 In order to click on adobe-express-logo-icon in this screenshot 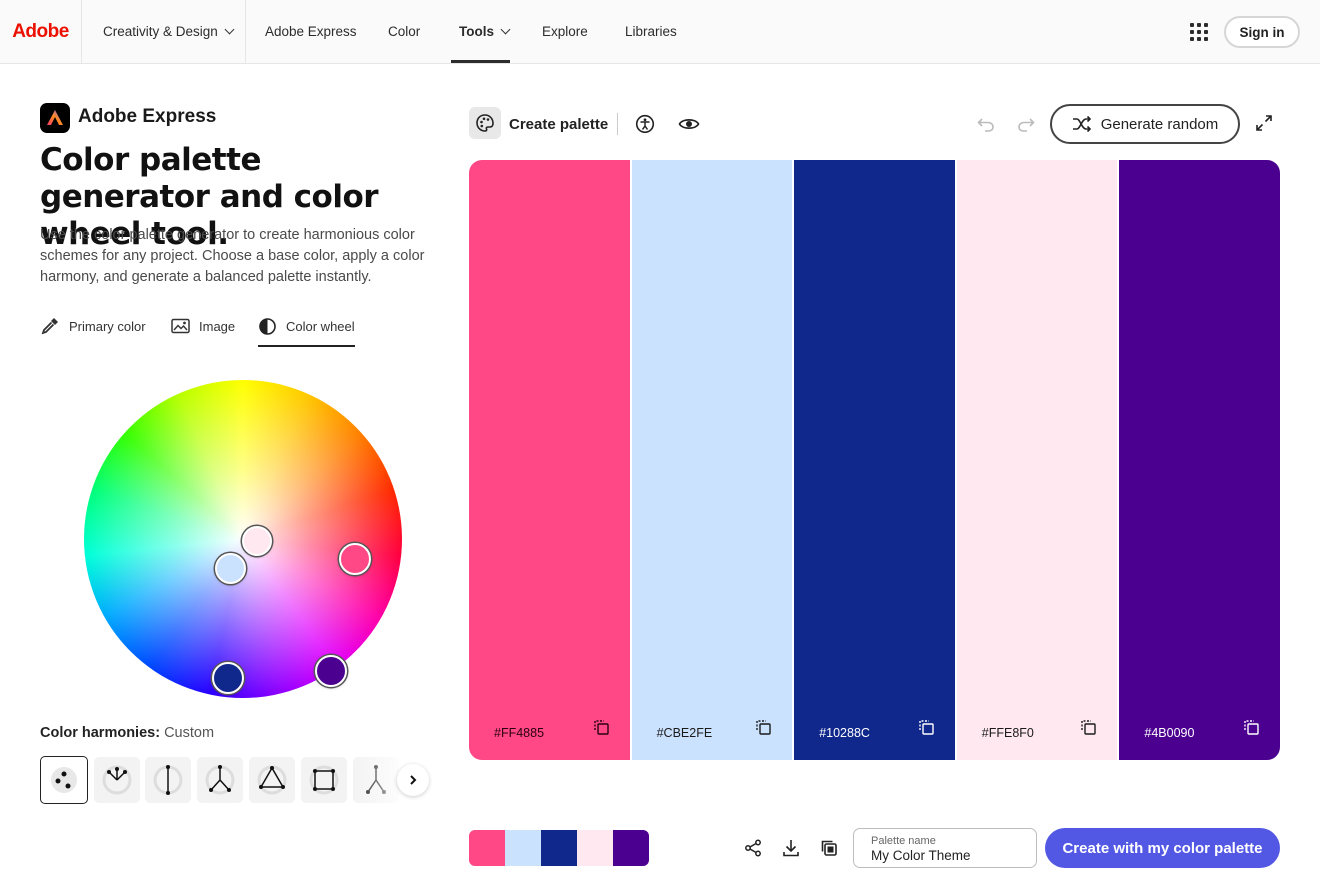, I will do `click(55, 118)`.